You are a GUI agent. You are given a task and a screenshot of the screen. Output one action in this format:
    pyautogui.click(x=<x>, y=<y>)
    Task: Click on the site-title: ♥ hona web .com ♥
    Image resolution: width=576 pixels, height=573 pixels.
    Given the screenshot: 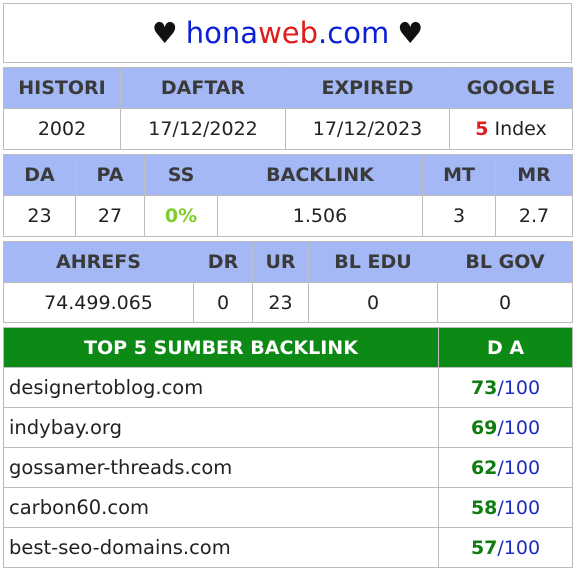 What is the action you would take?
    pyautogui.click(x=287, y=33)
    